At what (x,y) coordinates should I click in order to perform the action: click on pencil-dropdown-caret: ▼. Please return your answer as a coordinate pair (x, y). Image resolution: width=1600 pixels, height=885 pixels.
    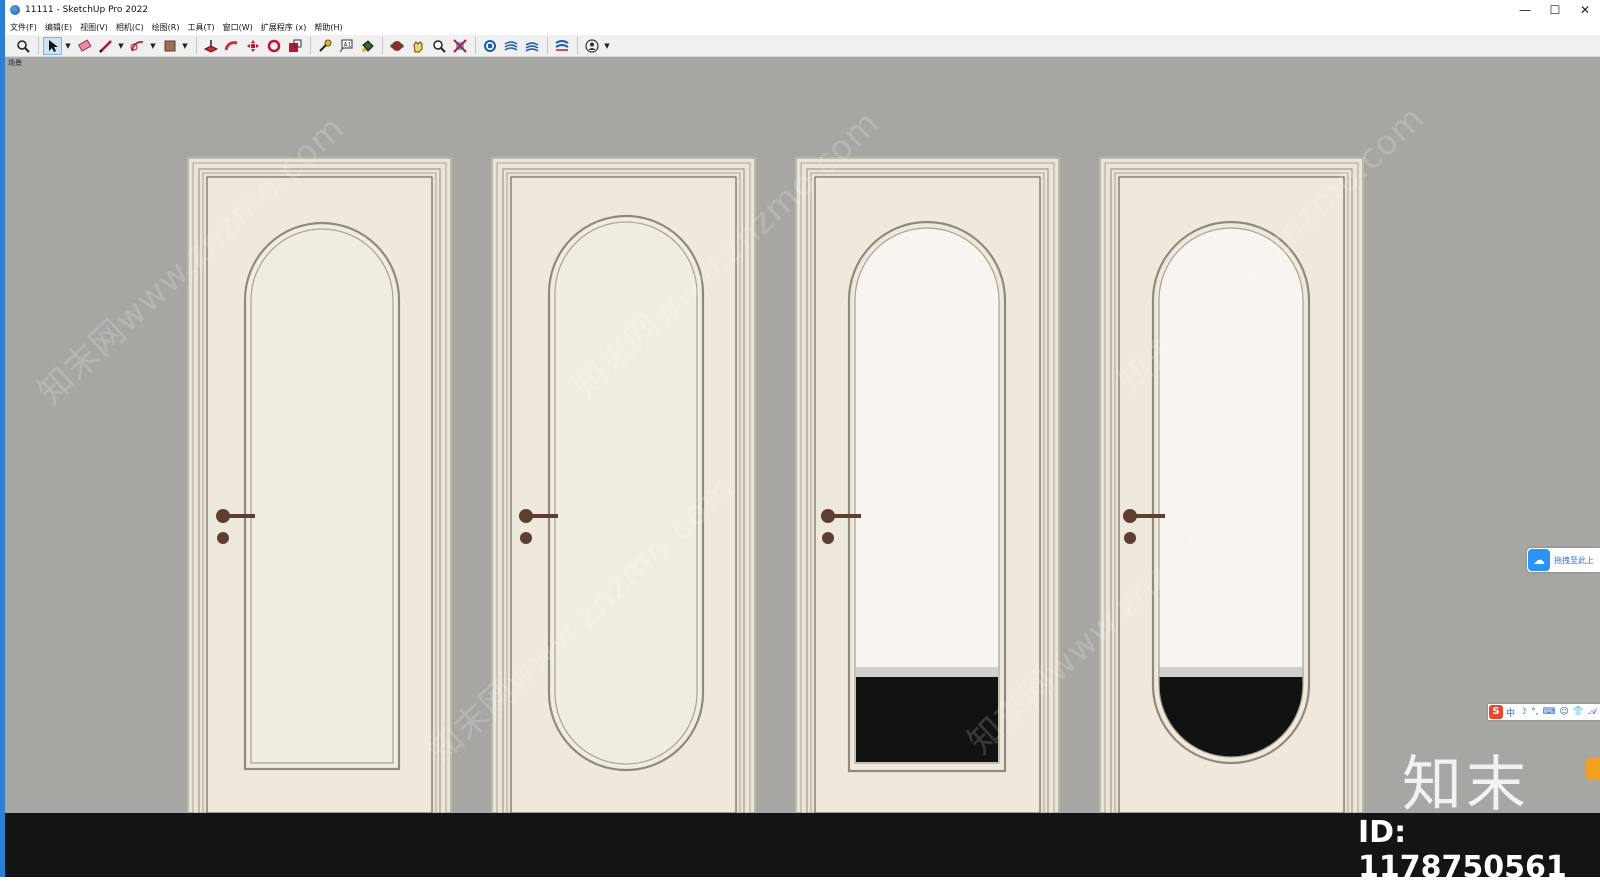
    Looking at the image, I should click on (121, 46).